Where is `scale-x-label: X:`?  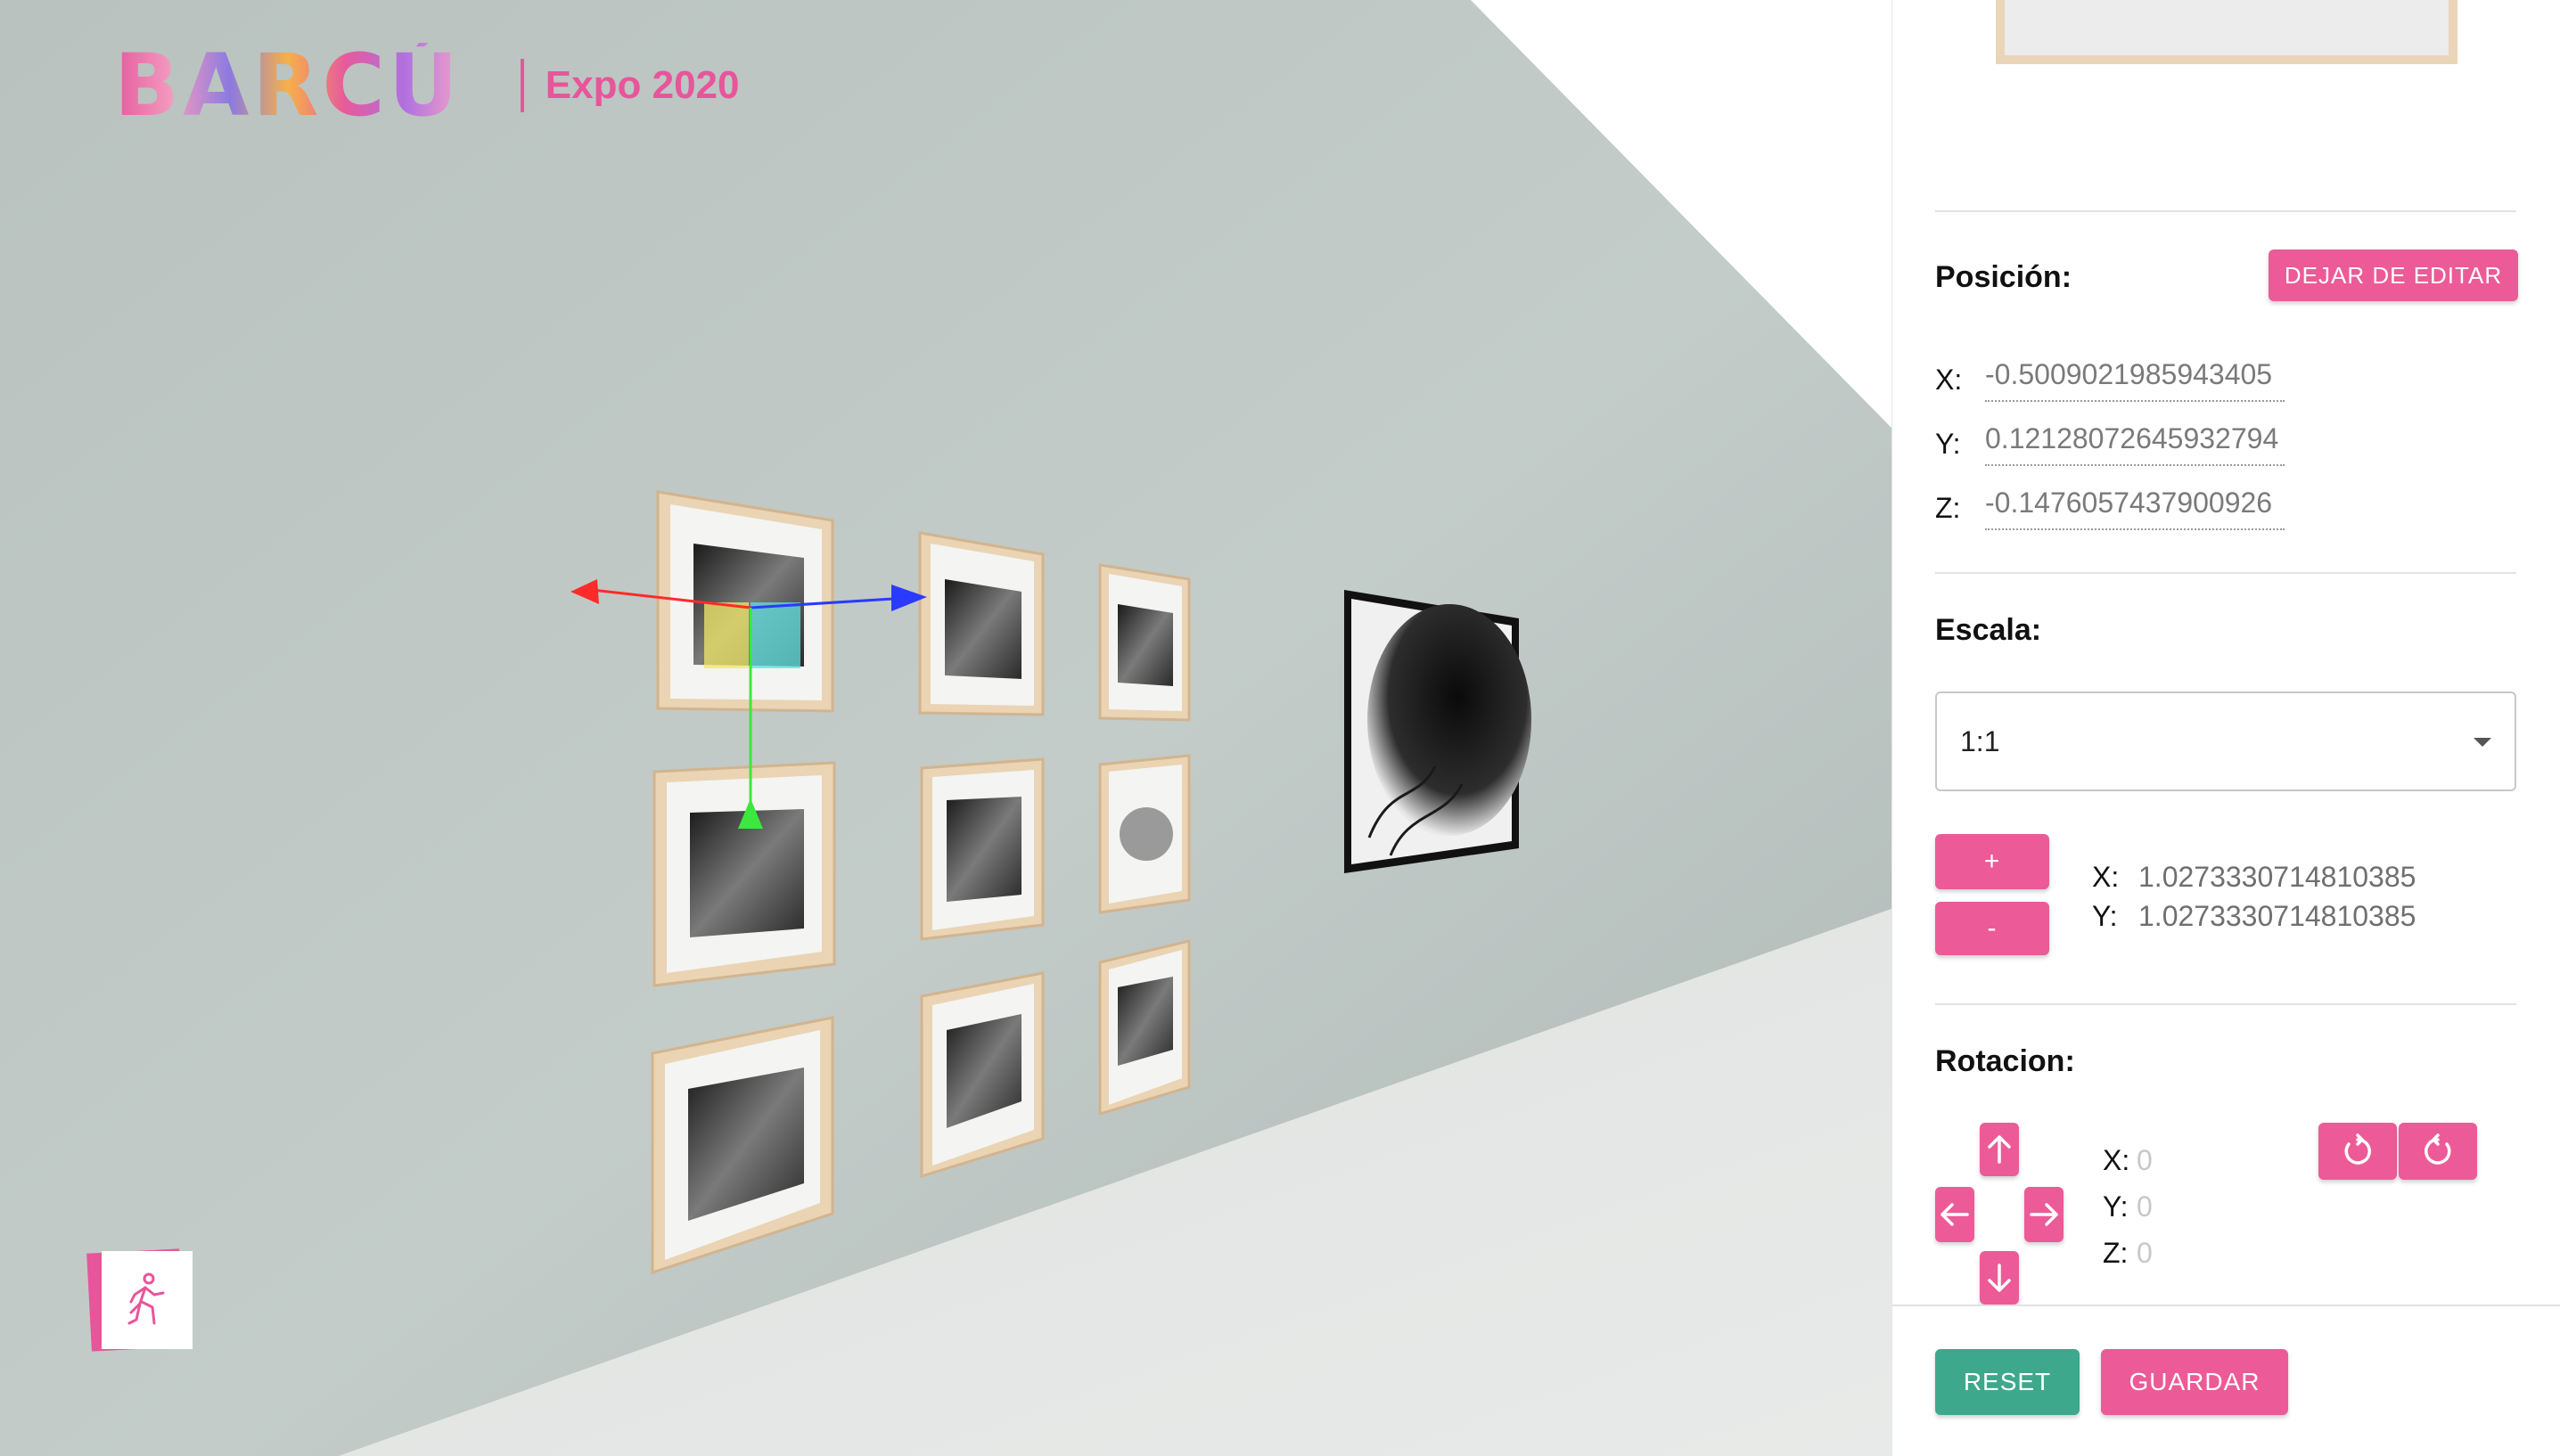
scale-x-label: X: is located at coordinates (2106, 877).